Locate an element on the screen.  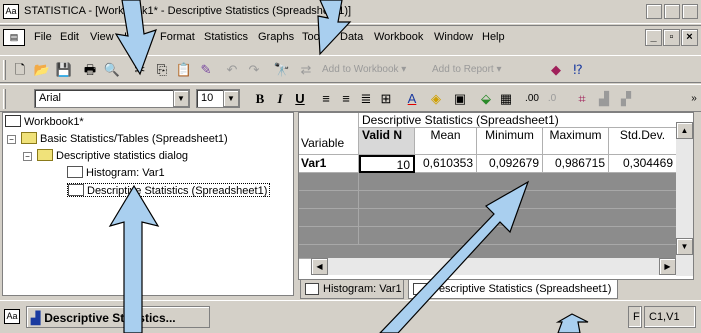
split-cells-icon: ⌗ is located at coordinates (582, 98).